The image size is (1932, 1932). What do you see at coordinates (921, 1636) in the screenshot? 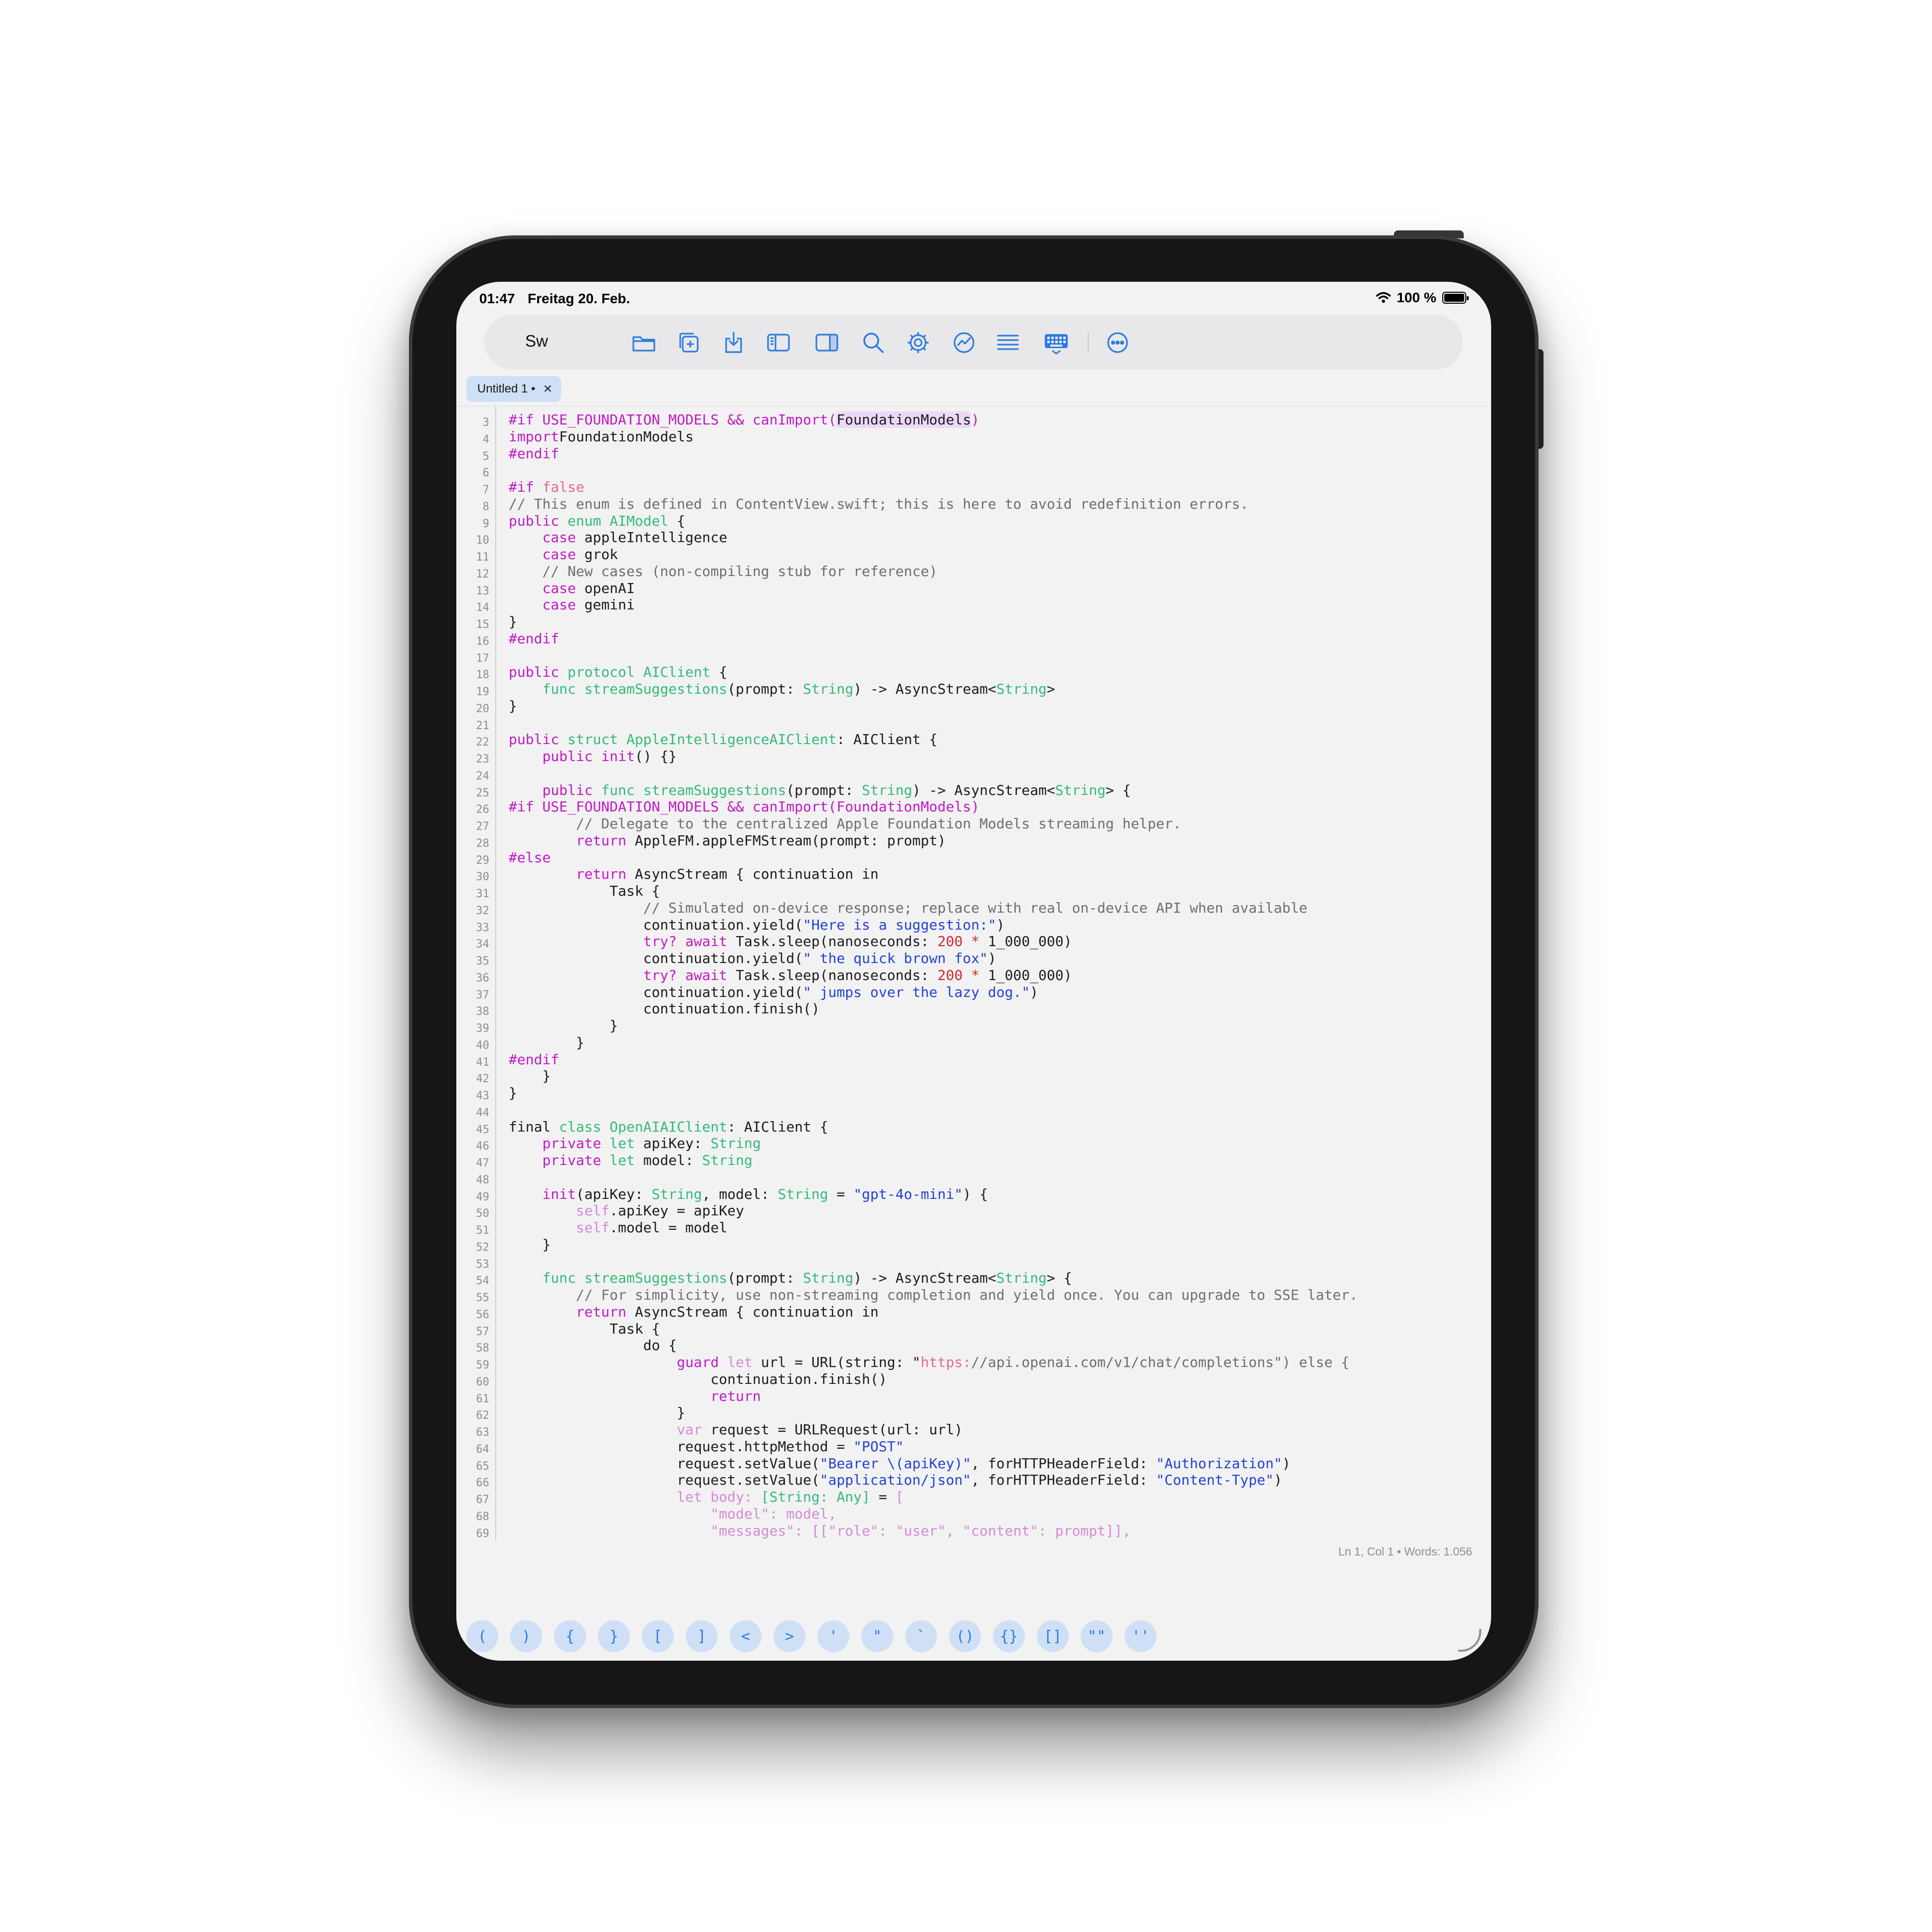
I see `bracket-key: `` at bounding box center [921, 1636].